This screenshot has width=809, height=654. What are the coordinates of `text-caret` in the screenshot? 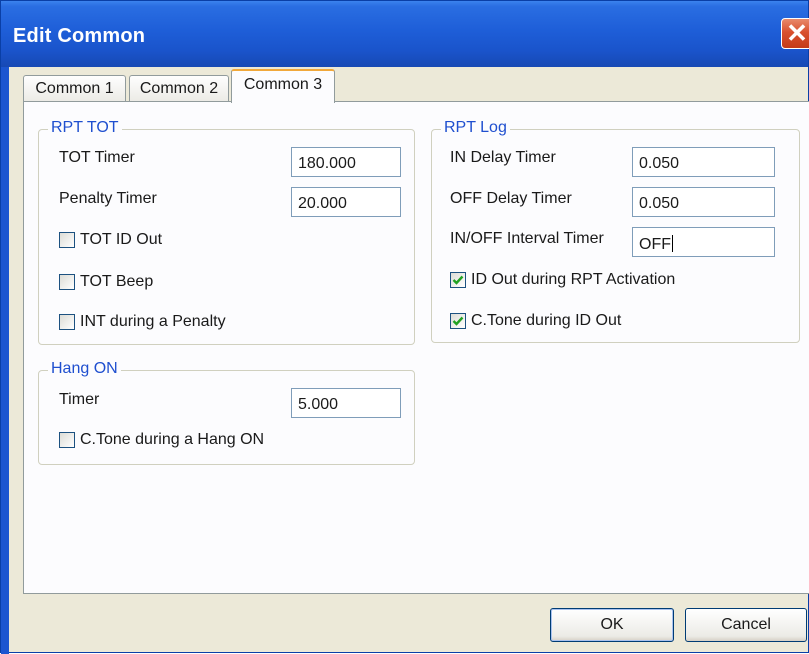 It's located at (672, 243).